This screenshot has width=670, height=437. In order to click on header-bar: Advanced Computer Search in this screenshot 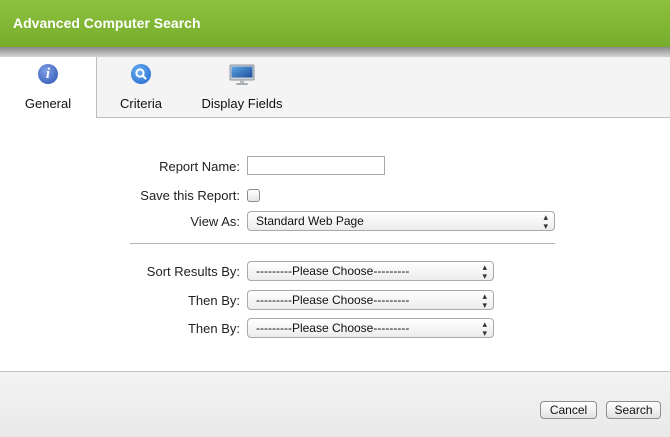, I will do `click(335, 23)`.